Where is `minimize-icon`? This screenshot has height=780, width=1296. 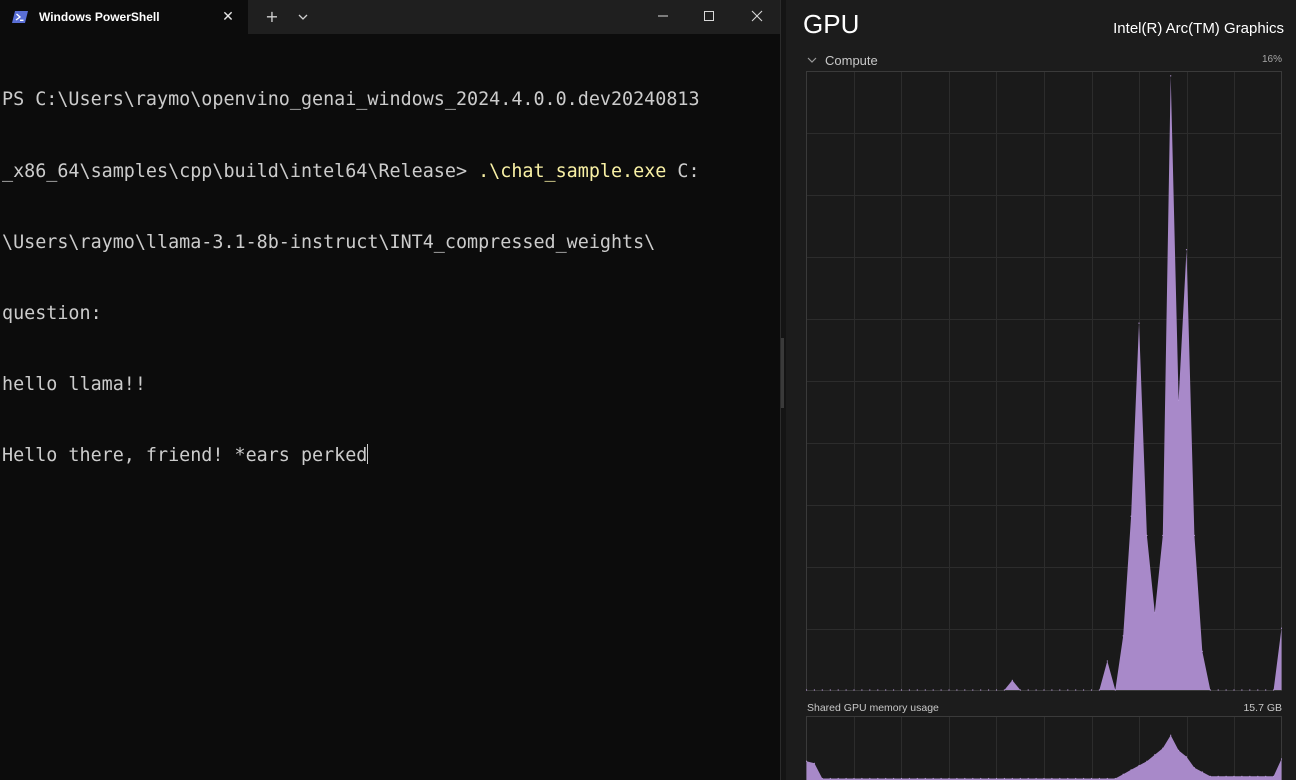 minimize-icon is located at coordinates (663, 16).